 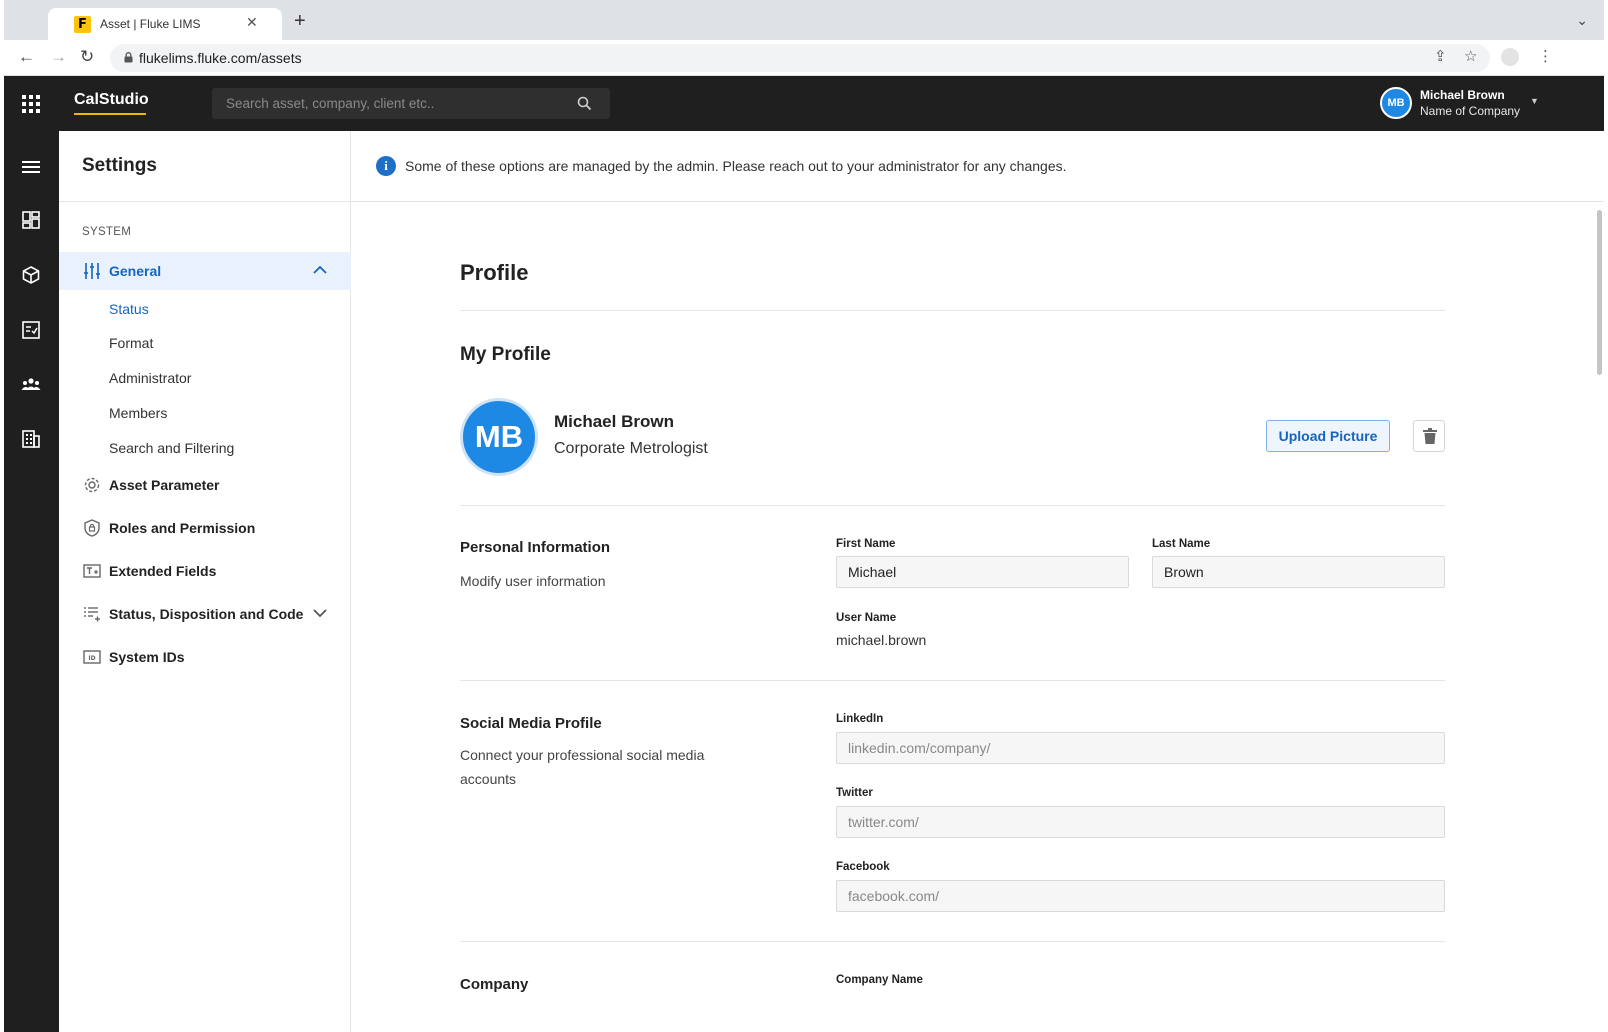 What do you see at coordinates (26, 57) in the screenshot?
I see `back-arrow-icon: ←` at bounding box center [26, 57].